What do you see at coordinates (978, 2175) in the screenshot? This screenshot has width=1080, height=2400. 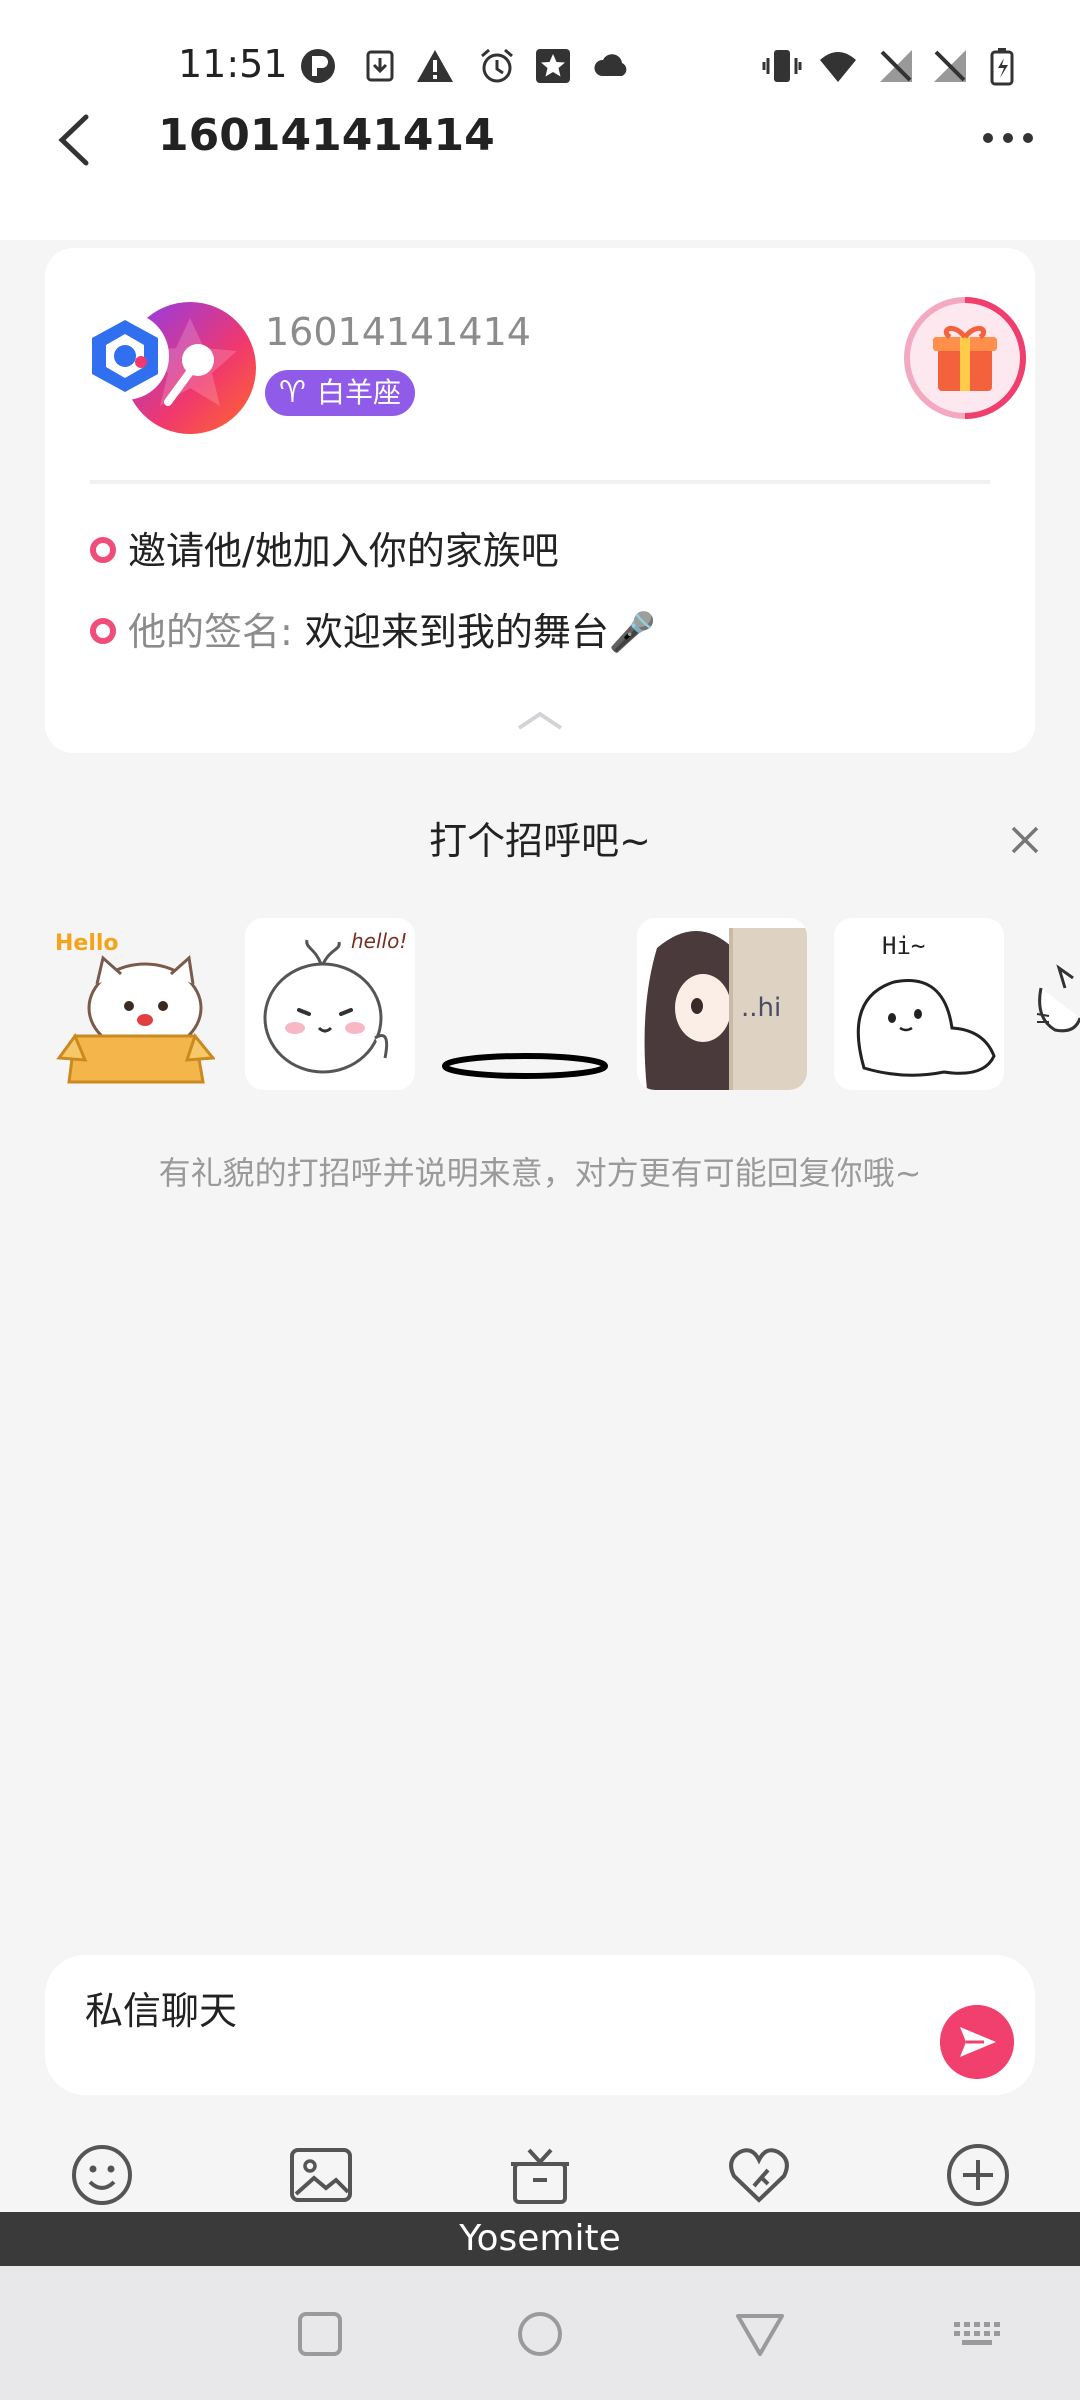 I see `plus-icon` at bounding box center [978, 2175].